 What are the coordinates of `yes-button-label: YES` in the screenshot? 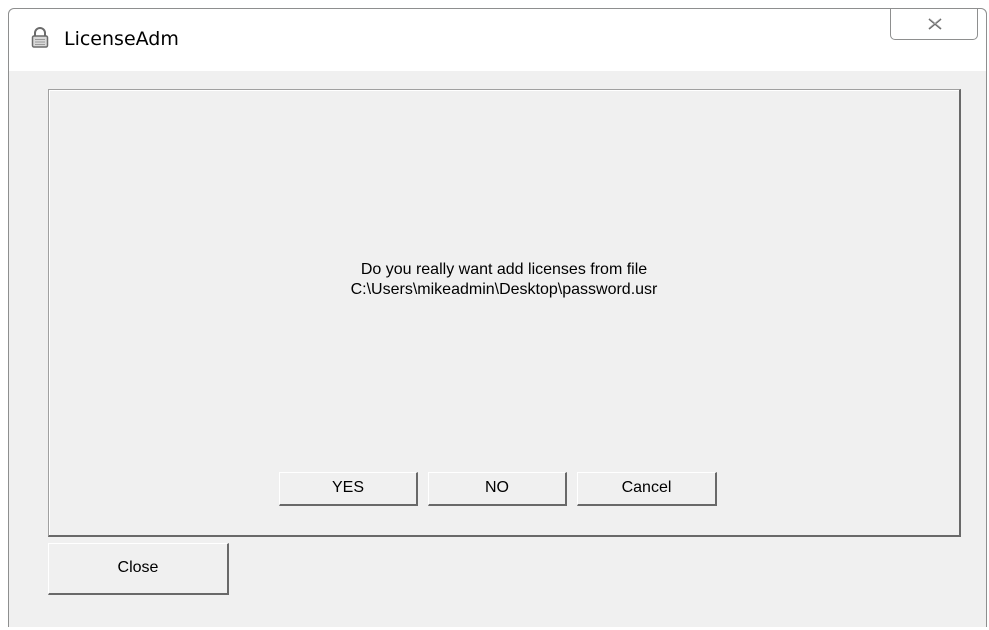 It's located at (347, 487).